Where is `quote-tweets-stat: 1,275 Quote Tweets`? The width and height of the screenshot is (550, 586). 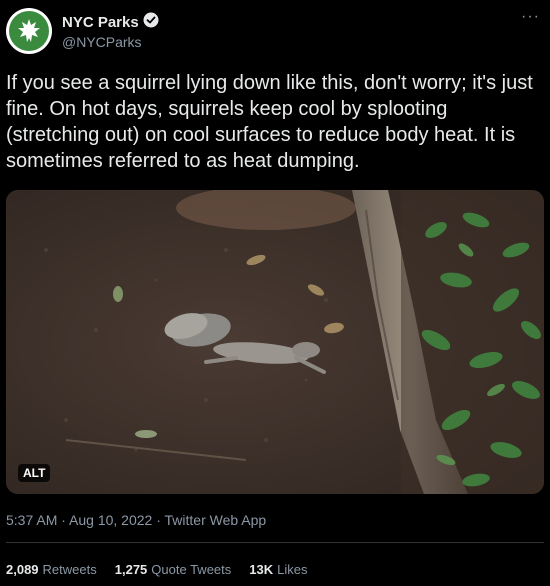
quote-tweets-stat: 1,275 Quote Tweets is located at coordinates (173, 569).